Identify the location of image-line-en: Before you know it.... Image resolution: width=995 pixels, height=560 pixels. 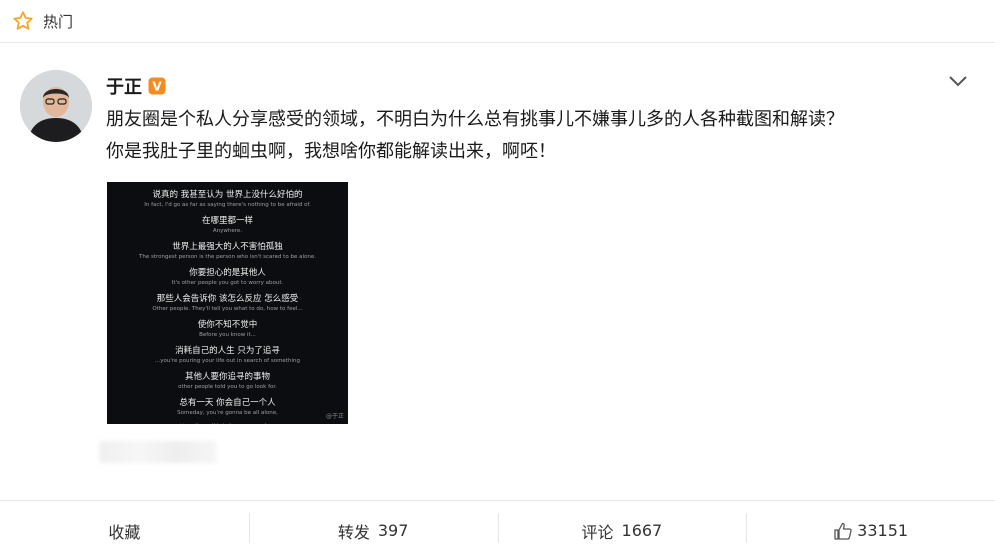
(227, 335).